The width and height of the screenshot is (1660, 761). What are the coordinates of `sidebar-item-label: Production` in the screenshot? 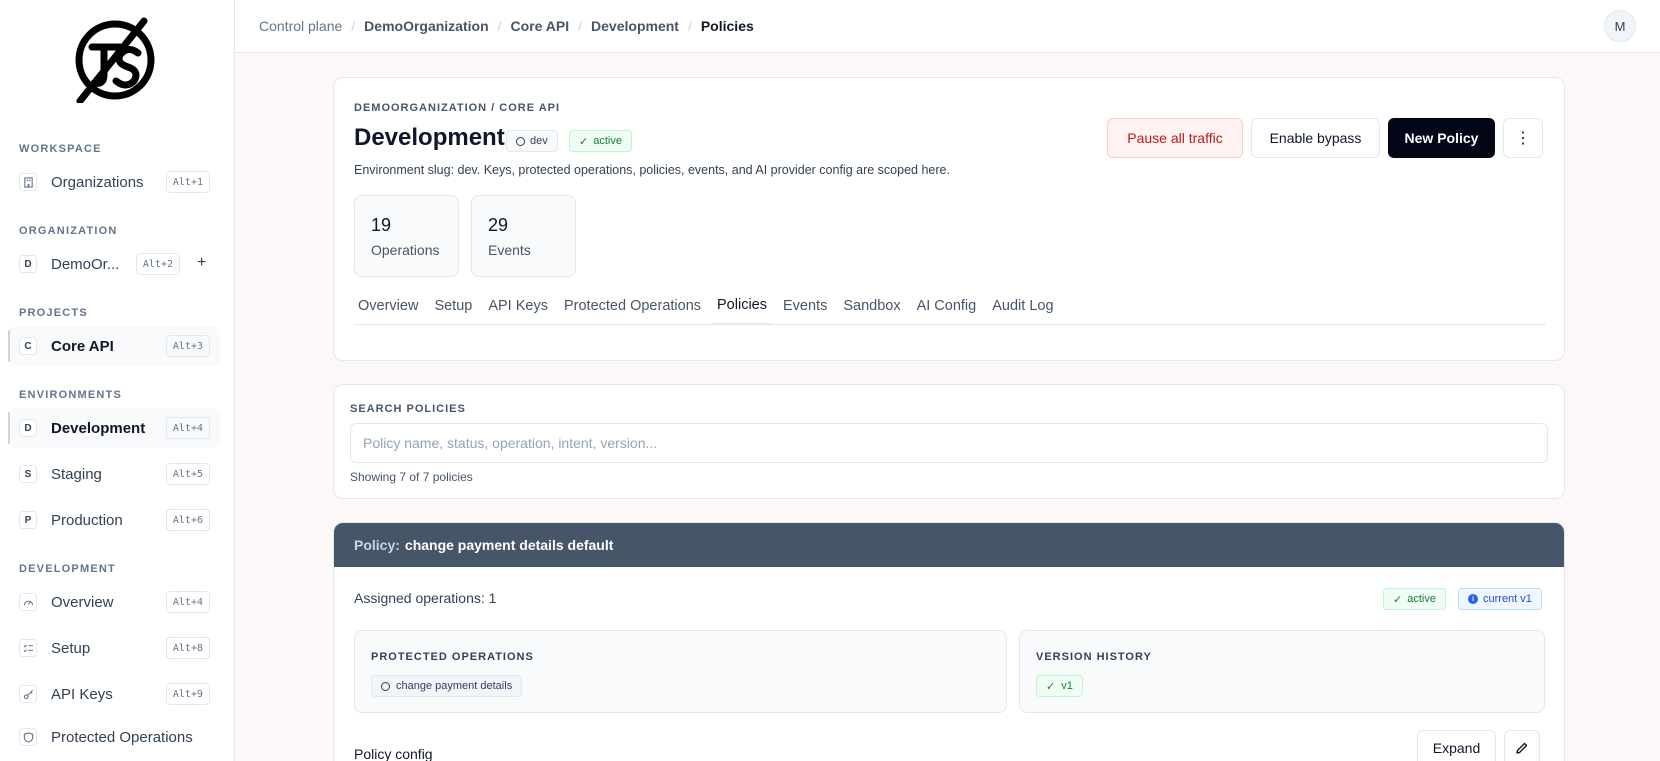 It's located at (87, 520).